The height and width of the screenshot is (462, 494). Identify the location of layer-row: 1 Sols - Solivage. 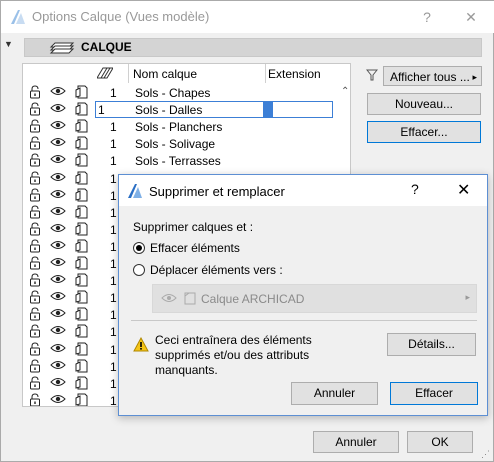
(186, 143).